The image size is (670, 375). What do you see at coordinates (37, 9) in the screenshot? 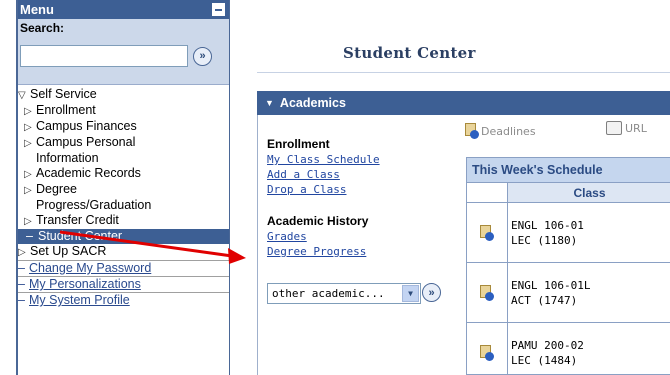
I see `menu-title: Menu` at bounding box center [37, 9].